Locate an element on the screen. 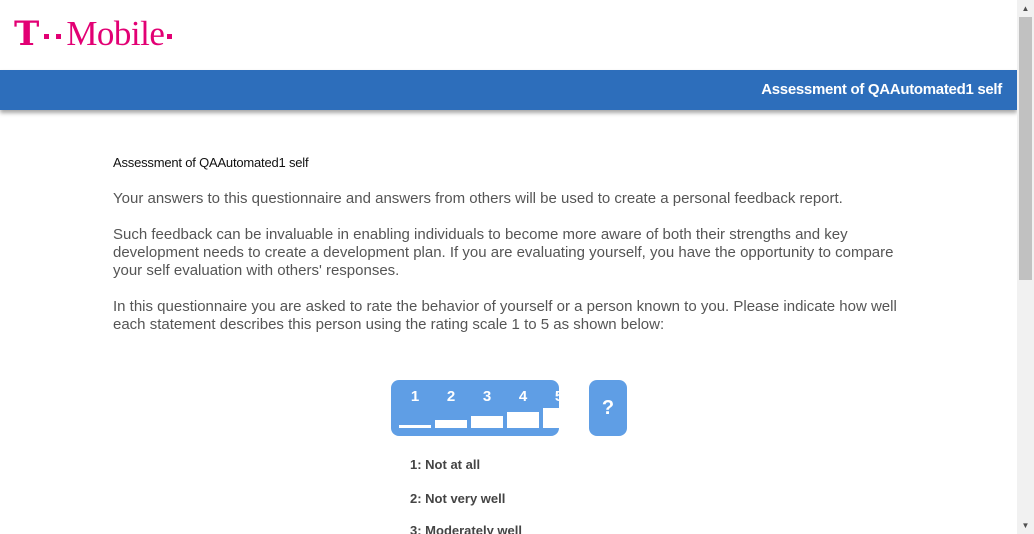 The image size is (1034, 534). rating-level-5: 5 is located at coordinates (559, 408).